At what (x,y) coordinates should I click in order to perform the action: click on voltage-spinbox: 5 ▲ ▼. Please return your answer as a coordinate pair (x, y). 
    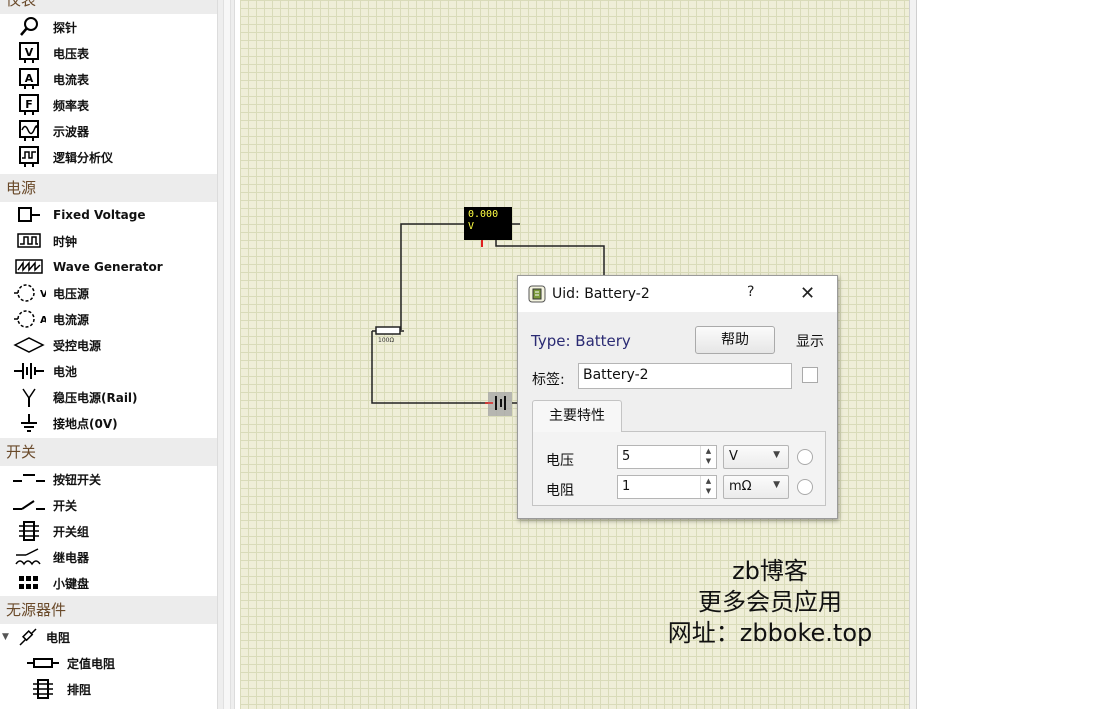
    Looking at the image, I should click on (667, 457).